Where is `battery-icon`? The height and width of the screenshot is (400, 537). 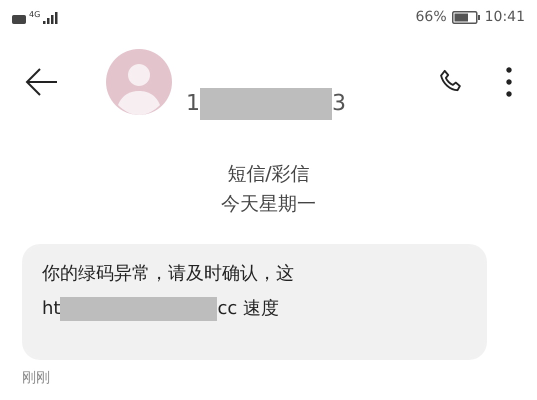 battery-icon is located at coordinates (466, 17).